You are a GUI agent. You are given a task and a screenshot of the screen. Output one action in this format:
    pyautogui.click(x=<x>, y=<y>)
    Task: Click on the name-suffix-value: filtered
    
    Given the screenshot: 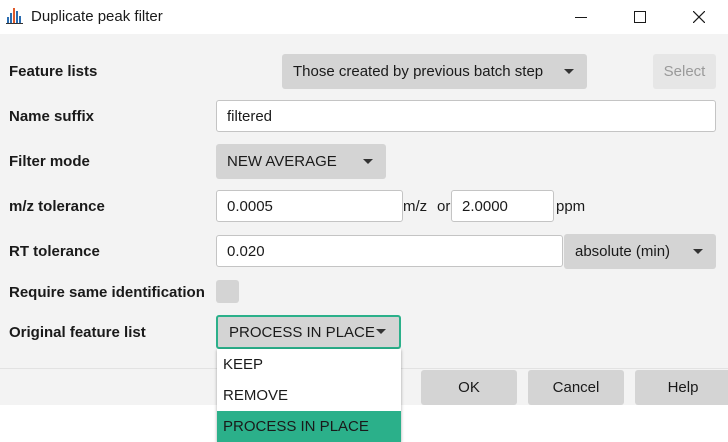 What is the action you would take?
    pyautogui.click(x=250, y=116)
    